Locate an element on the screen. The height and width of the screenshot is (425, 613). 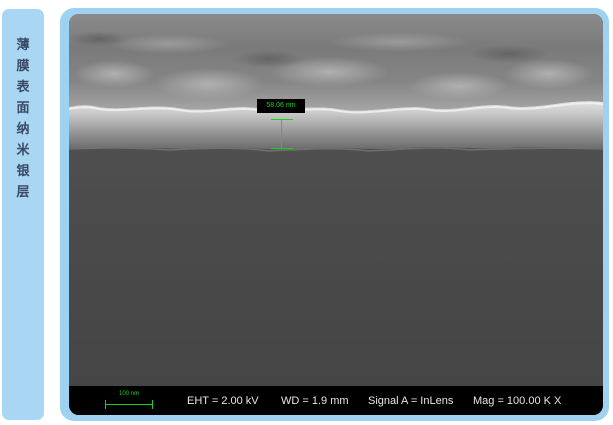
eht-readout: EHT = 2.00 kV is located at coordinates (223, 401).